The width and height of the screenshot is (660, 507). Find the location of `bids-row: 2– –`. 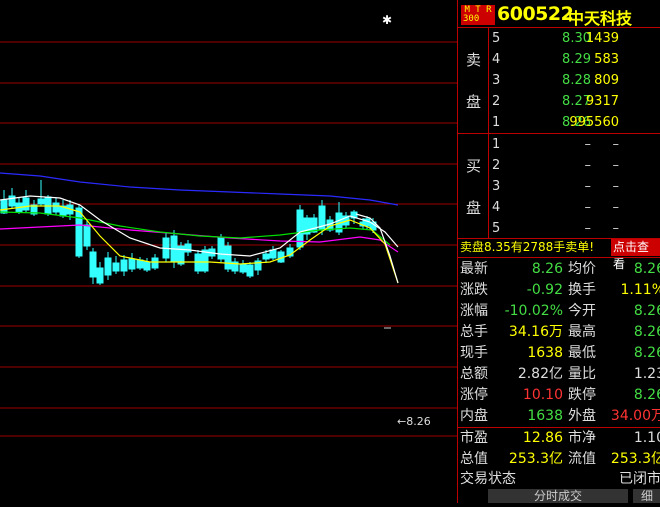

bids-row: 2– – is located at coordinates (574, 165).